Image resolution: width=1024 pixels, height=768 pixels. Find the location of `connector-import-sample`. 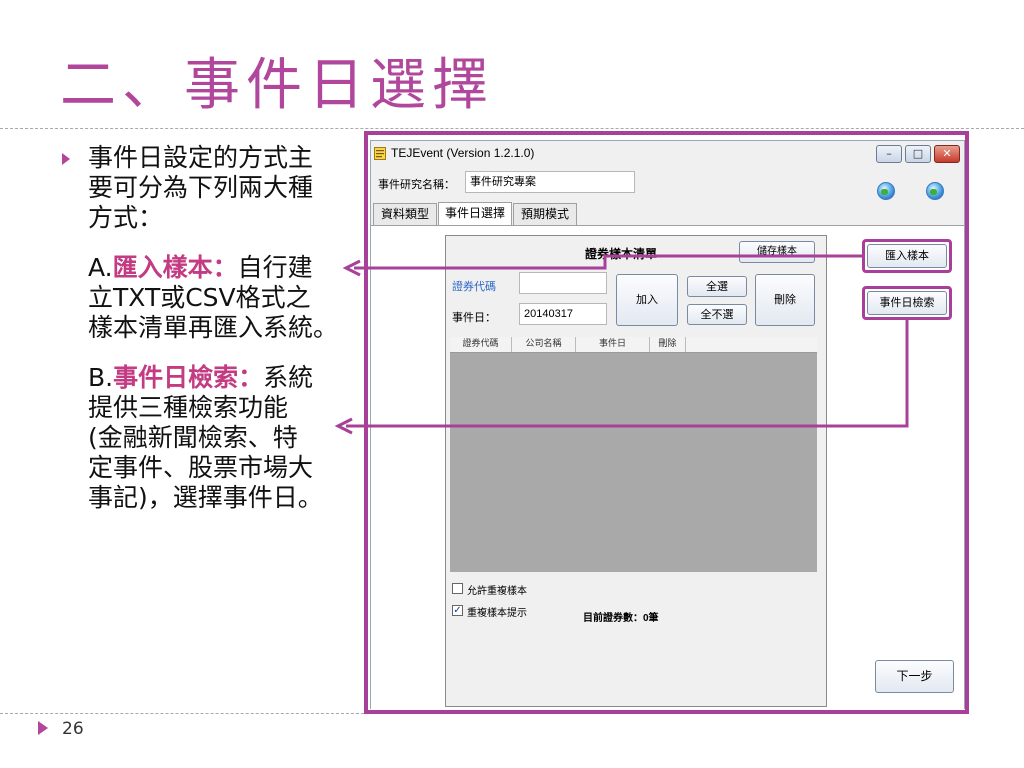

connector-import-sample is located at coordinates (608, 262).